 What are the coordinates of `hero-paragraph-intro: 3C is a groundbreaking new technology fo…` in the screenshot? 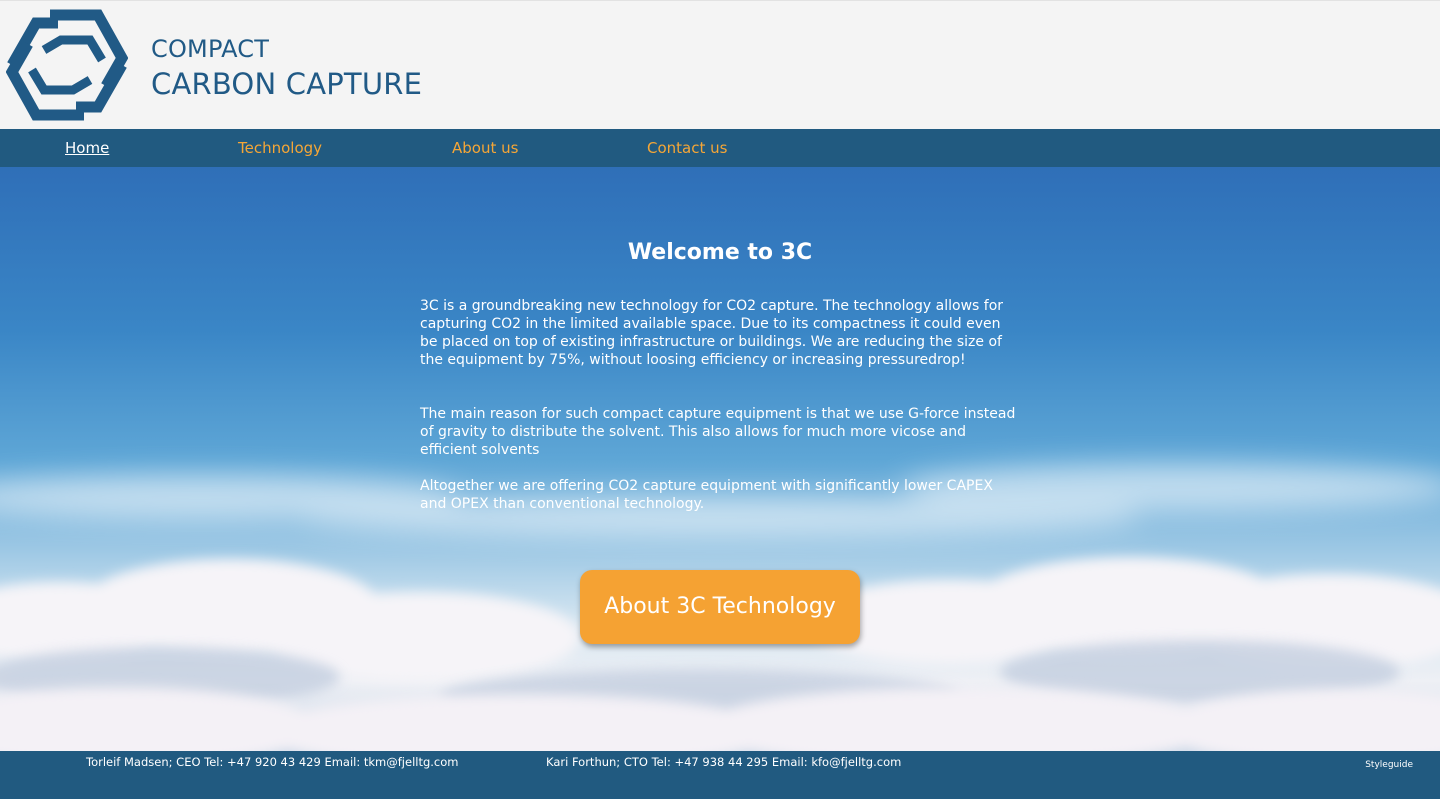 It's located at (712, 333).